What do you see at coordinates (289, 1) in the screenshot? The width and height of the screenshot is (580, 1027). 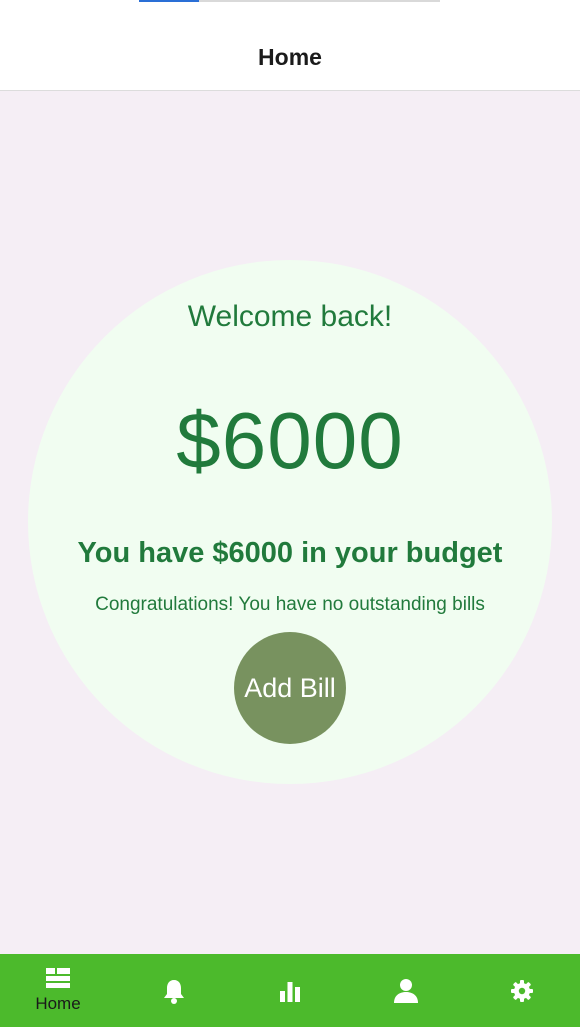 I see `loading-progress-bar` at bounding box center [289, 1].